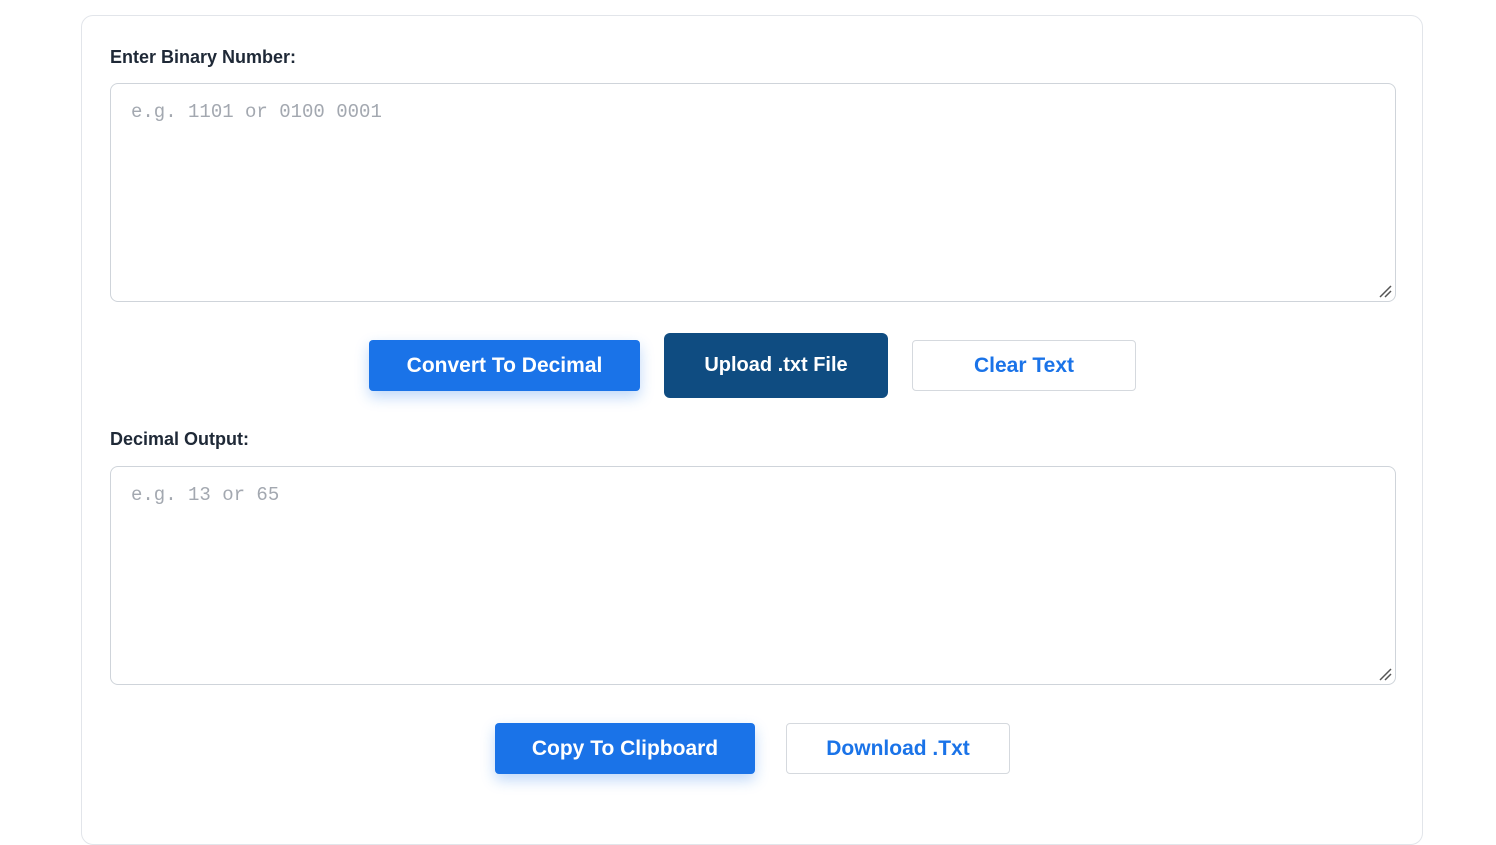  What do you see at coordinates (776, 365) in the screenshot?
I see `upload-txt-file-button: Upload .txt File` at bounding box center [776, 365].